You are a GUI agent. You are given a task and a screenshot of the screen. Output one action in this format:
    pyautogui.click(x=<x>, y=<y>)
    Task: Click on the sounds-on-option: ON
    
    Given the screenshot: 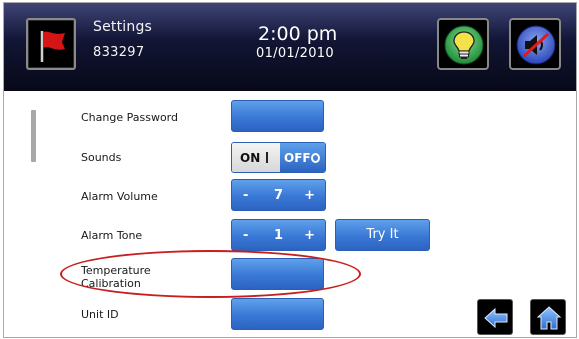 What is the action you would take?
    pyautogui.click(x=256, y=157)
    